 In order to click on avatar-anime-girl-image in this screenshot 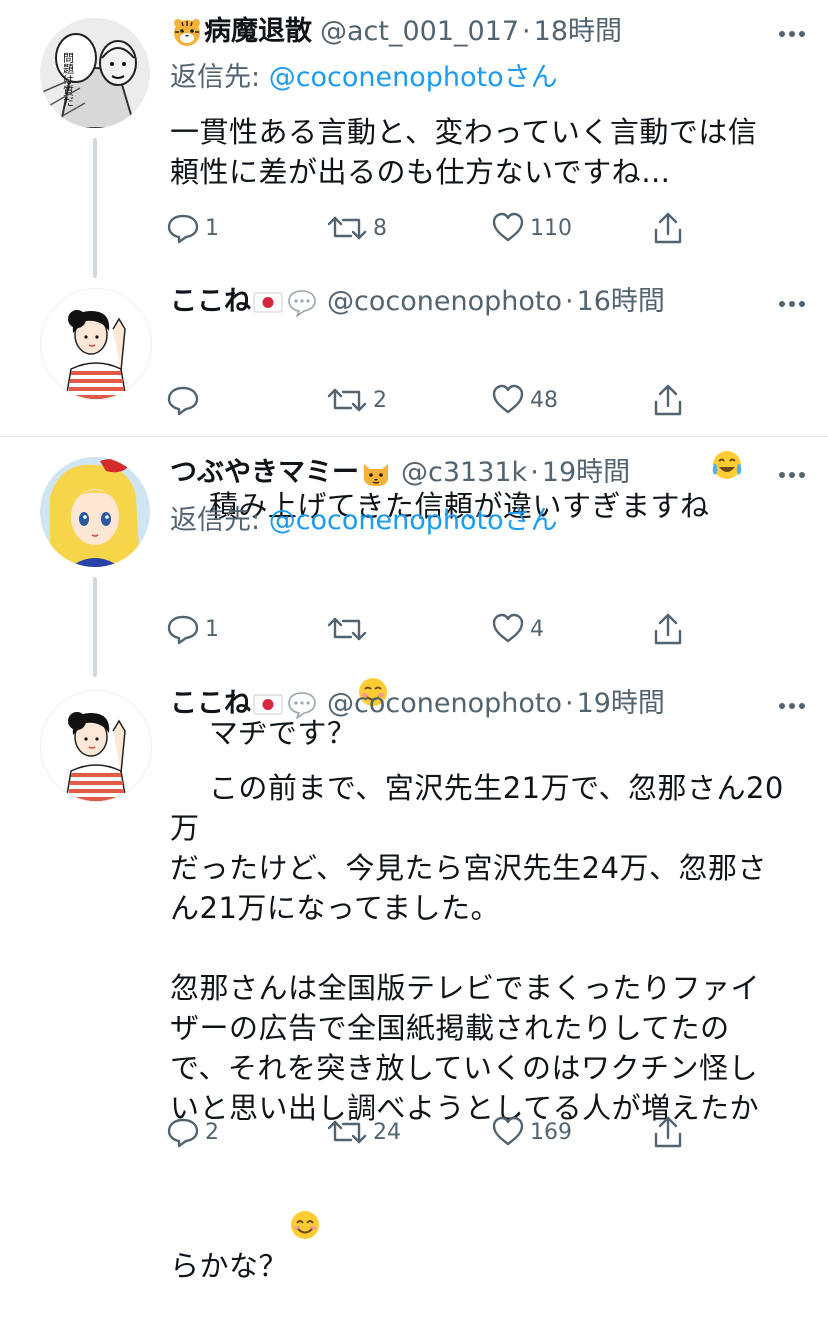, I will do `click(95, 512)`.